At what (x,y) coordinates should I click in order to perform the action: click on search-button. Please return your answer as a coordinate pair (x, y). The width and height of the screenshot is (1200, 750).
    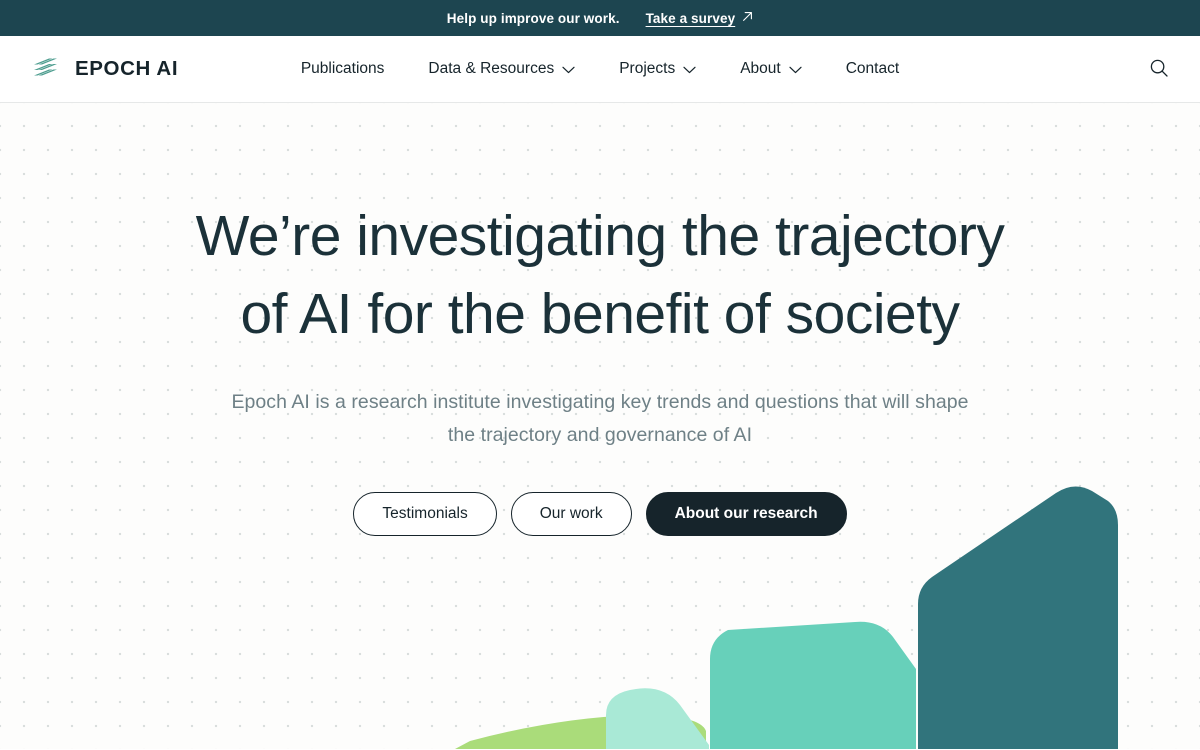
    Looking at the image, I should click on (1159, 69).